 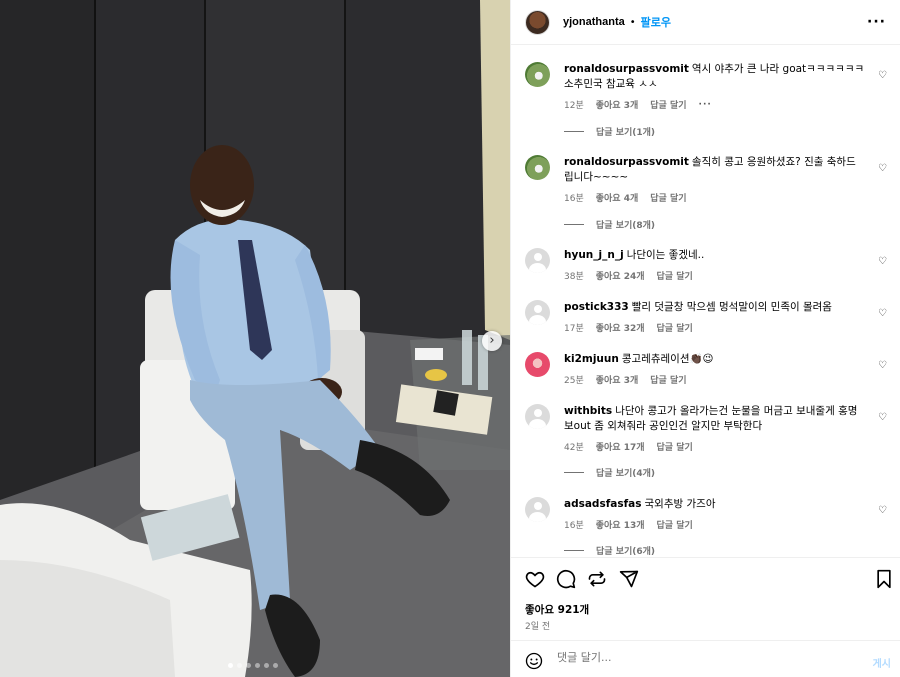 What do you see at coordinates (706, 514) in the screenshot?
I see `comment-item: adsadsfasfas 국외추방 가즈아 16분 좋아요 13개 답글 달기 ♡` at bounding box center [706, 514].